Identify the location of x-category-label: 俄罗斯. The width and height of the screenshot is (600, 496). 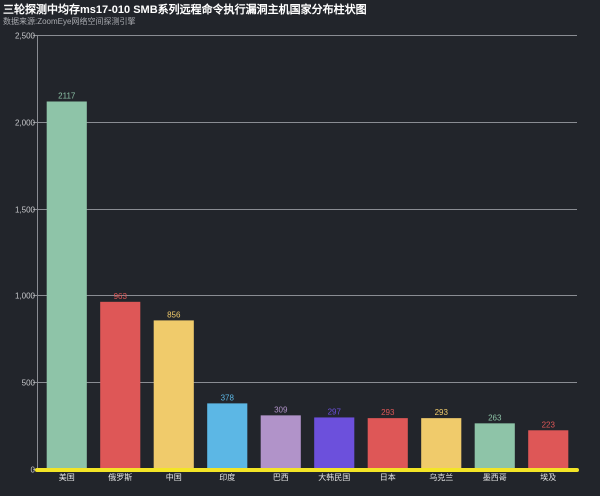
(120, 477).